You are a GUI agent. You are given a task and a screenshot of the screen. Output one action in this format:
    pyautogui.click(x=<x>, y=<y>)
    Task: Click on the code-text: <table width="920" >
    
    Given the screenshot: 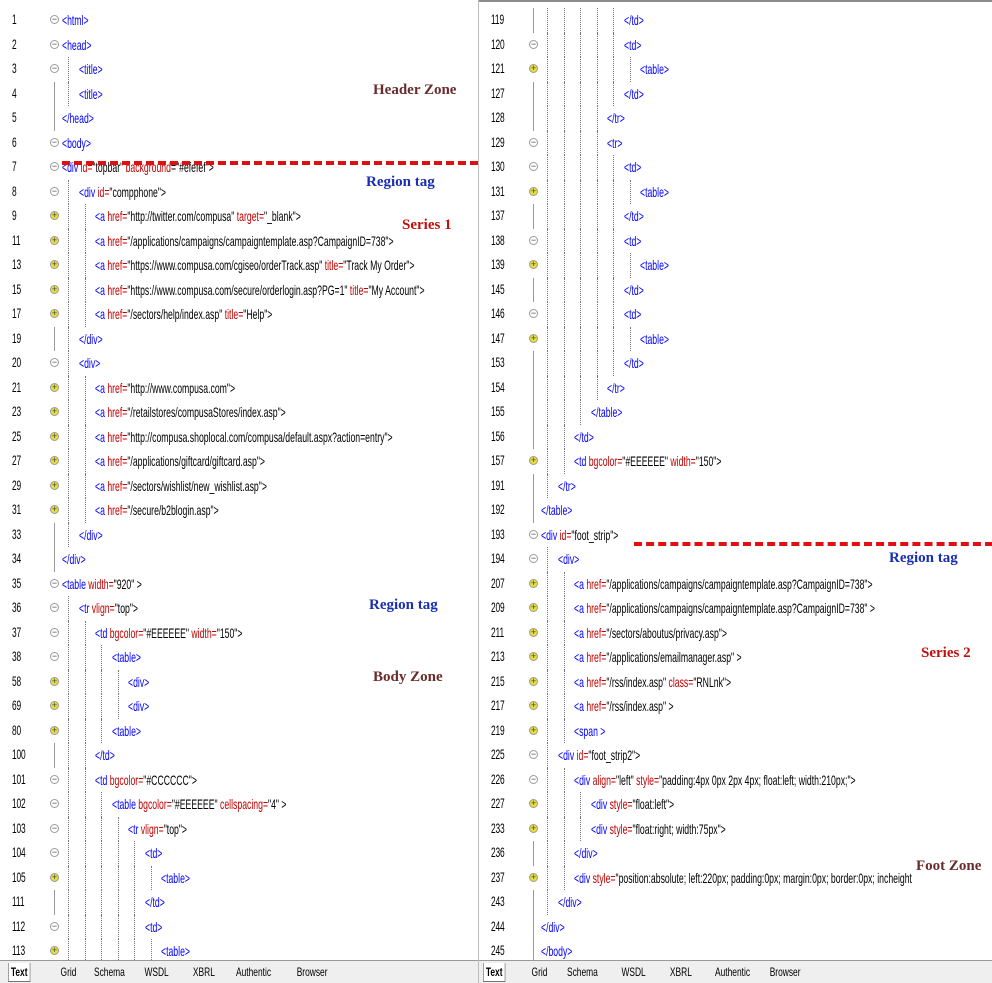 What is the action you would take?
    pyautogui.click(x=102, y=584)
    